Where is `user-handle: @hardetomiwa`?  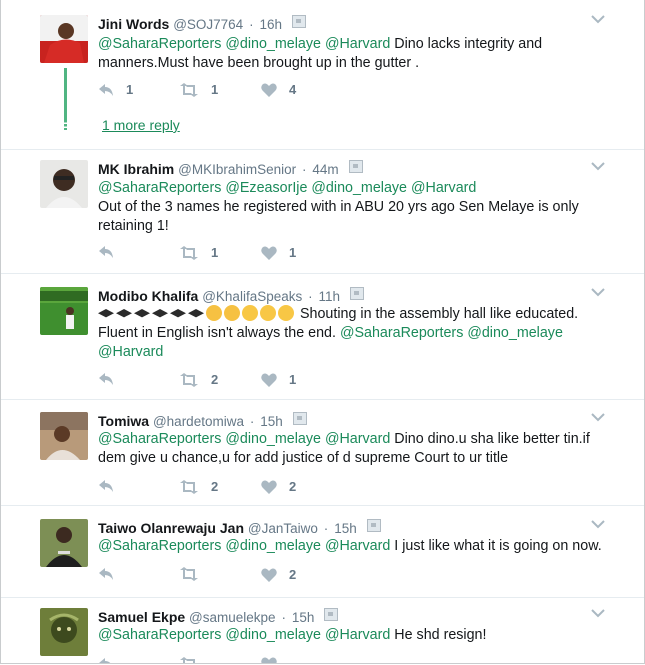
user-handle: @hardetomiwa is located at coordinates (198, 421).